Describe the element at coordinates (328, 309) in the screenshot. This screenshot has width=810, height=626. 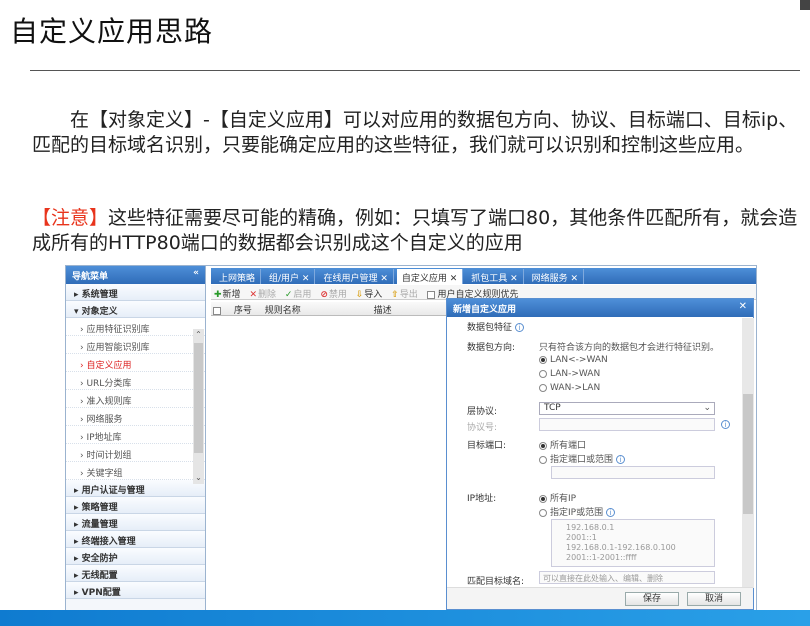
I see `rule-grid-header: 序号 规则名称 描述` at that location.